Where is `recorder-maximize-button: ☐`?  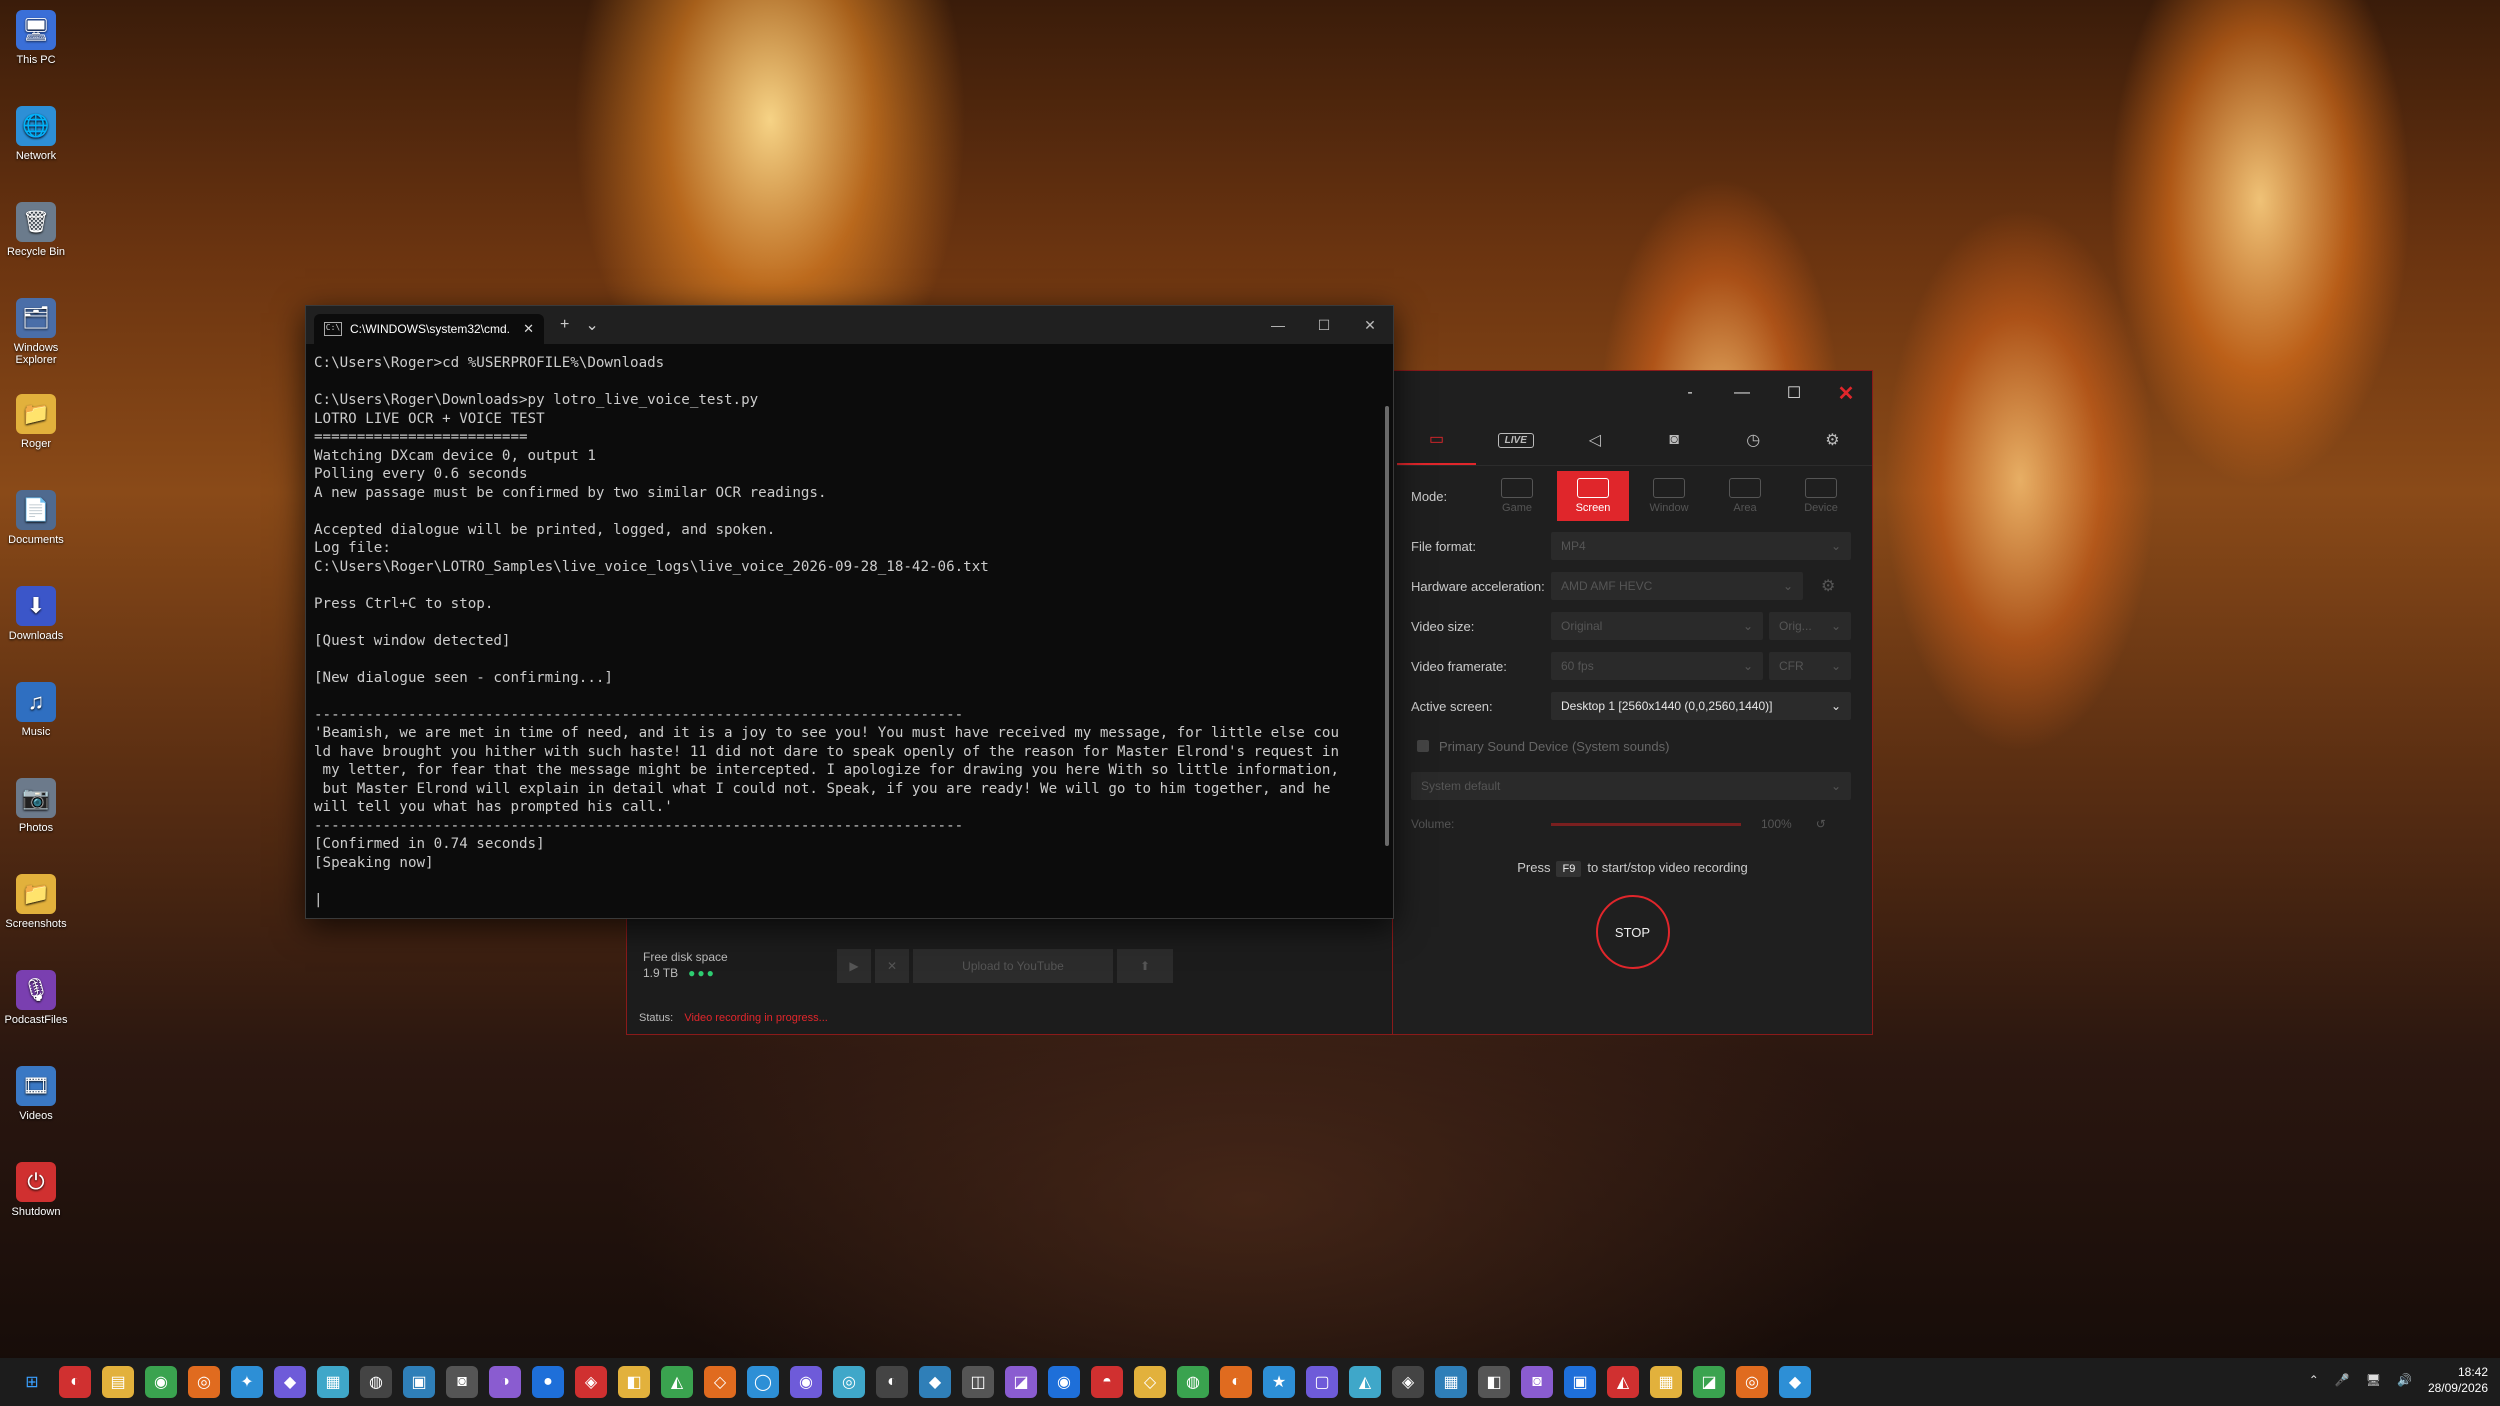
recorder-maximize-button: ☐ is located at coordinates (1794, 393).